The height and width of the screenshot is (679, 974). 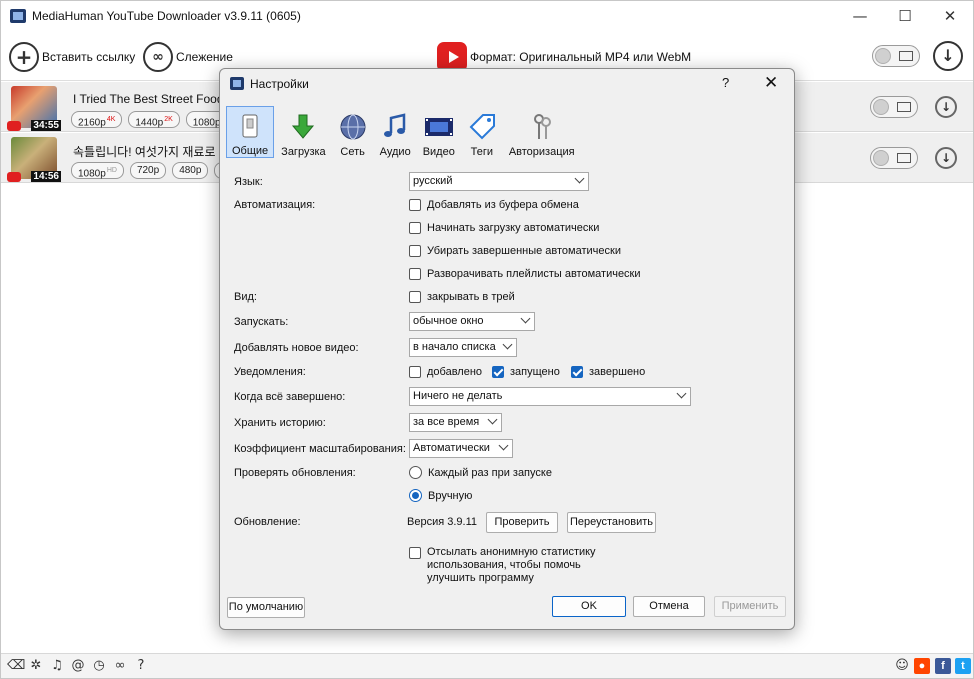 I want to click on help-icon: ?, so click(x=141, y=666).